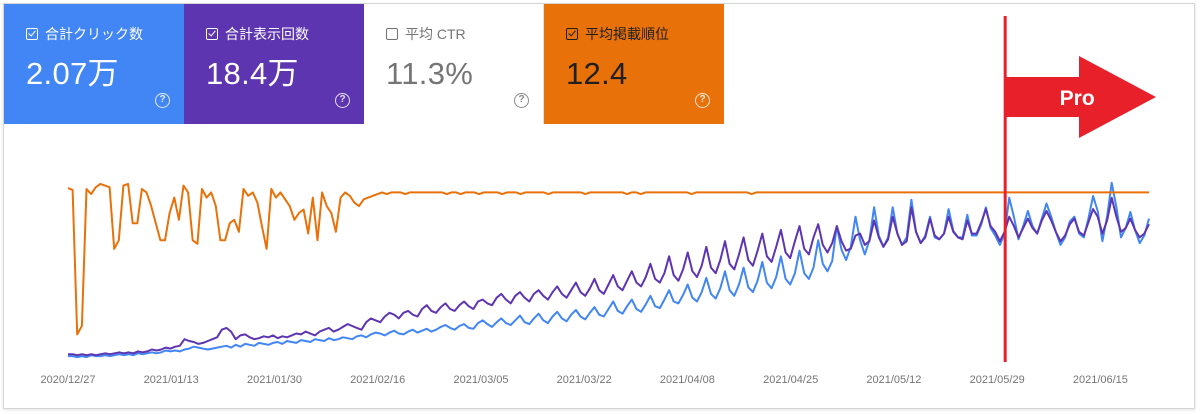 The width and height of the screenshot is (1200, 414). I want to click on x-tick-label: 2021/05/12, so click(893, 380).